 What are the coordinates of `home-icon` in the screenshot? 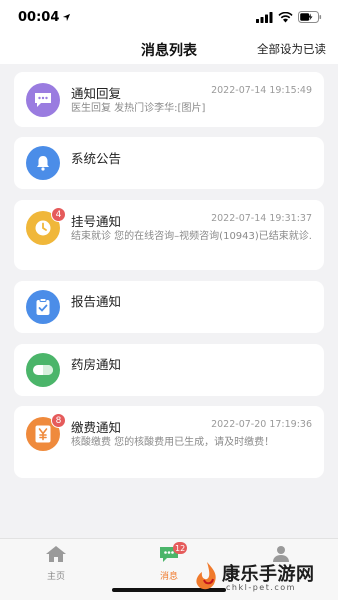 It's located at (56, 554).